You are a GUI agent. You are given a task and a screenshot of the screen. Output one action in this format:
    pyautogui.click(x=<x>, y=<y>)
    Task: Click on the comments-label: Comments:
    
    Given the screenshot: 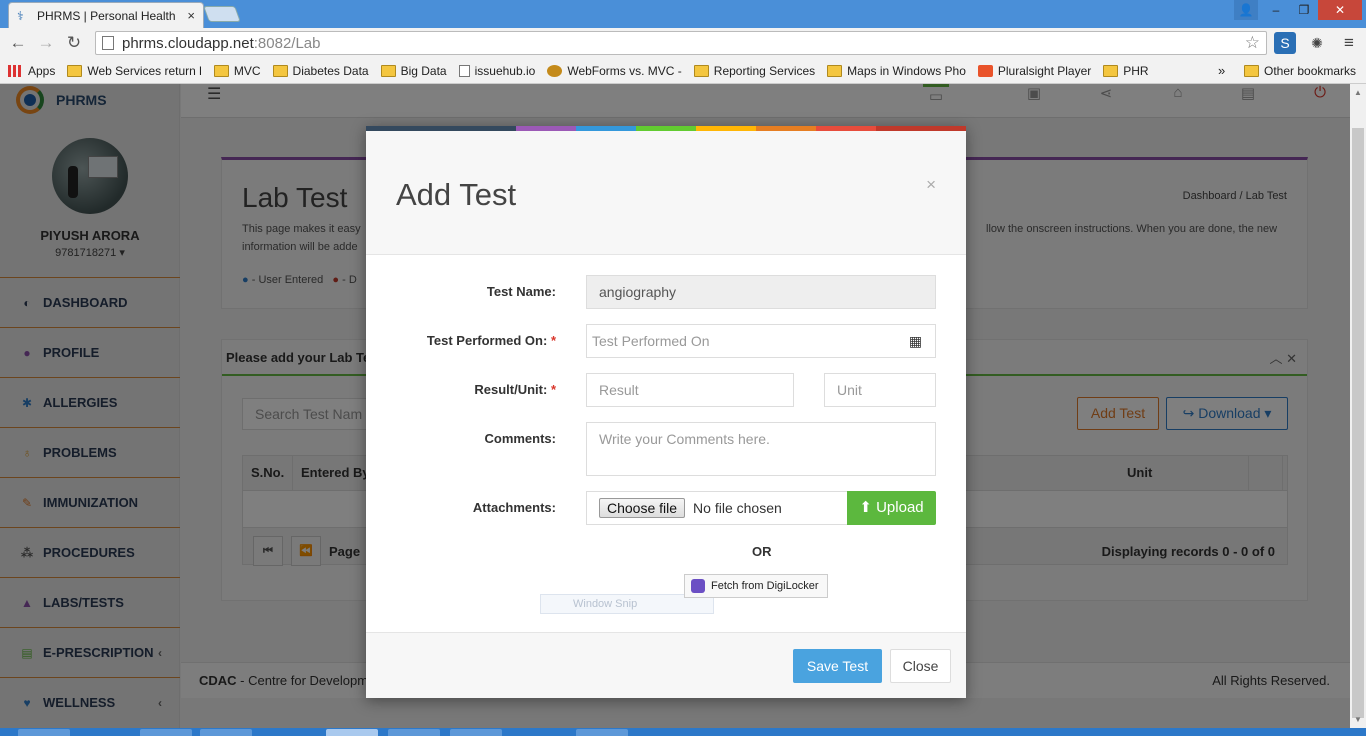 What is the action you would take?
    pyautogui.click(x=520, y=438)
    